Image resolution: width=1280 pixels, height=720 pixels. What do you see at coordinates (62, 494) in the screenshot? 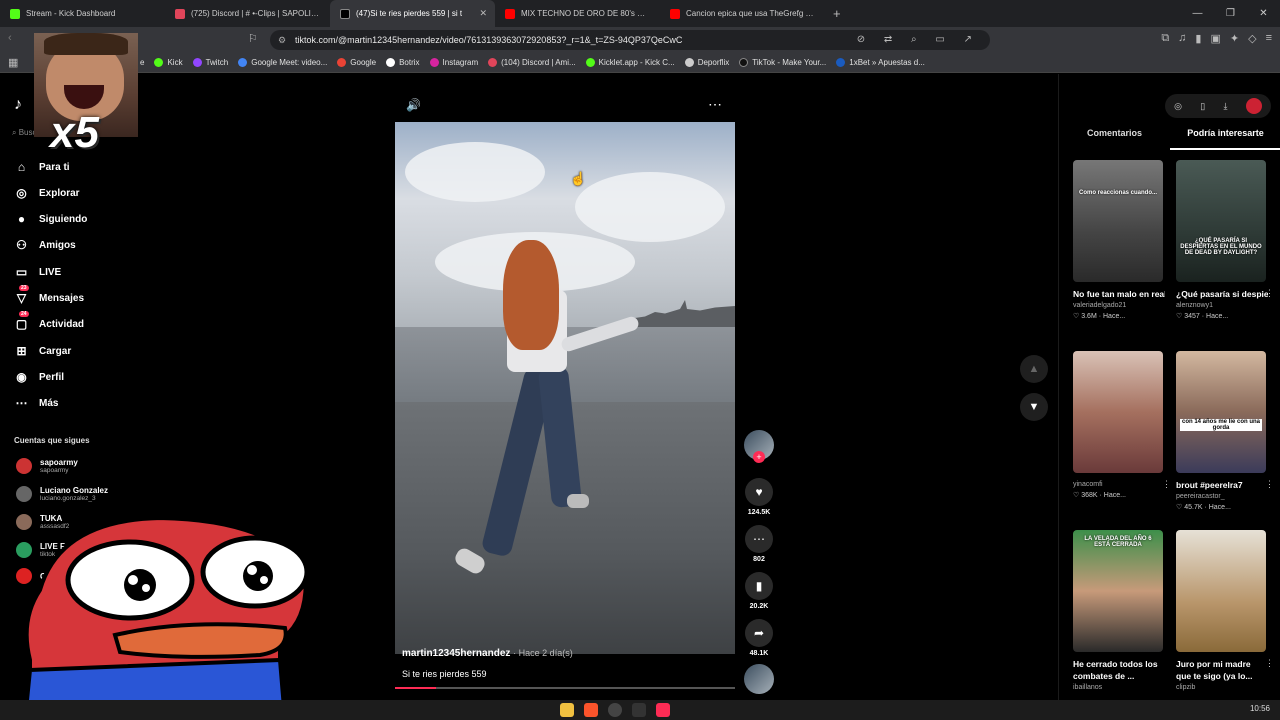
I see `followed-account: Luciano Gonzalez luciano.gonzalez_3` at bounding box center [62, 494].